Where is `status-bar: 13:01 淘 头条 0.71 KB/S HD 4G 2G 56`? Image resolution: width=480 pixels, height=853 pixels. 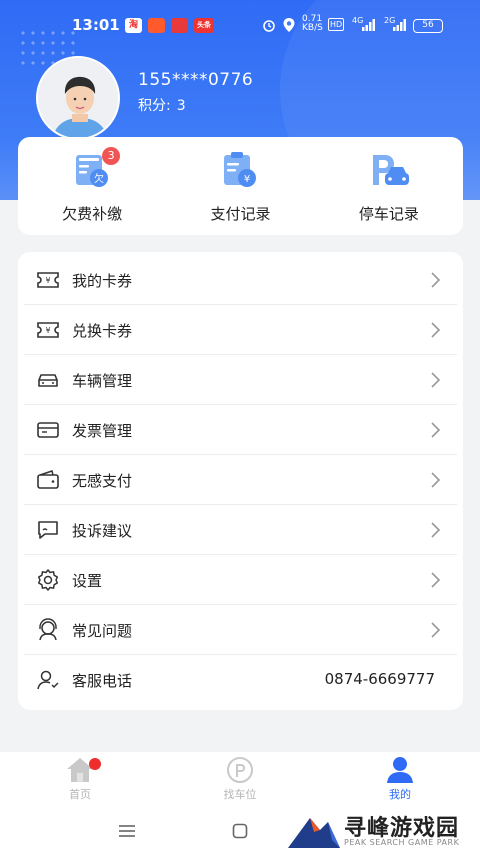 status-bar: 13:01 淘 头条 0.71 KB/S HD 4G 2G 56 is located at coordinates (240, 26).